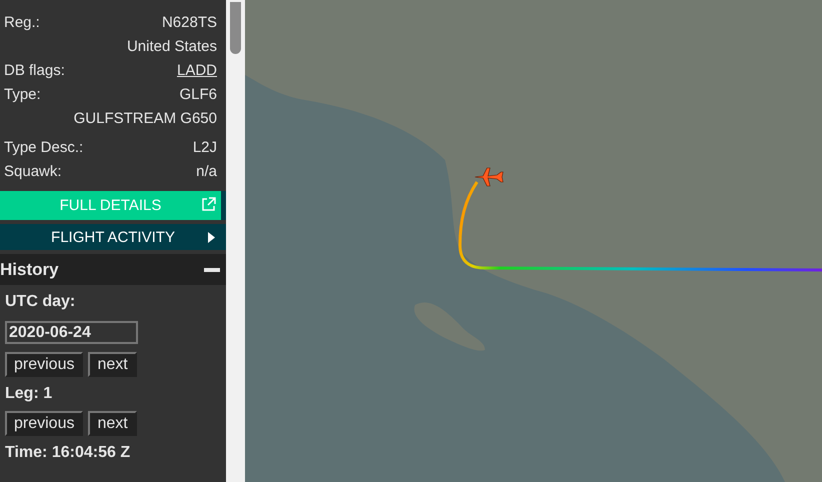 Image resolution: width=822 pixels, height=482 pixels. Describe the element at coordinates (44, 423) in the screenshot. I see `previous-leg-button: previous` at that location.